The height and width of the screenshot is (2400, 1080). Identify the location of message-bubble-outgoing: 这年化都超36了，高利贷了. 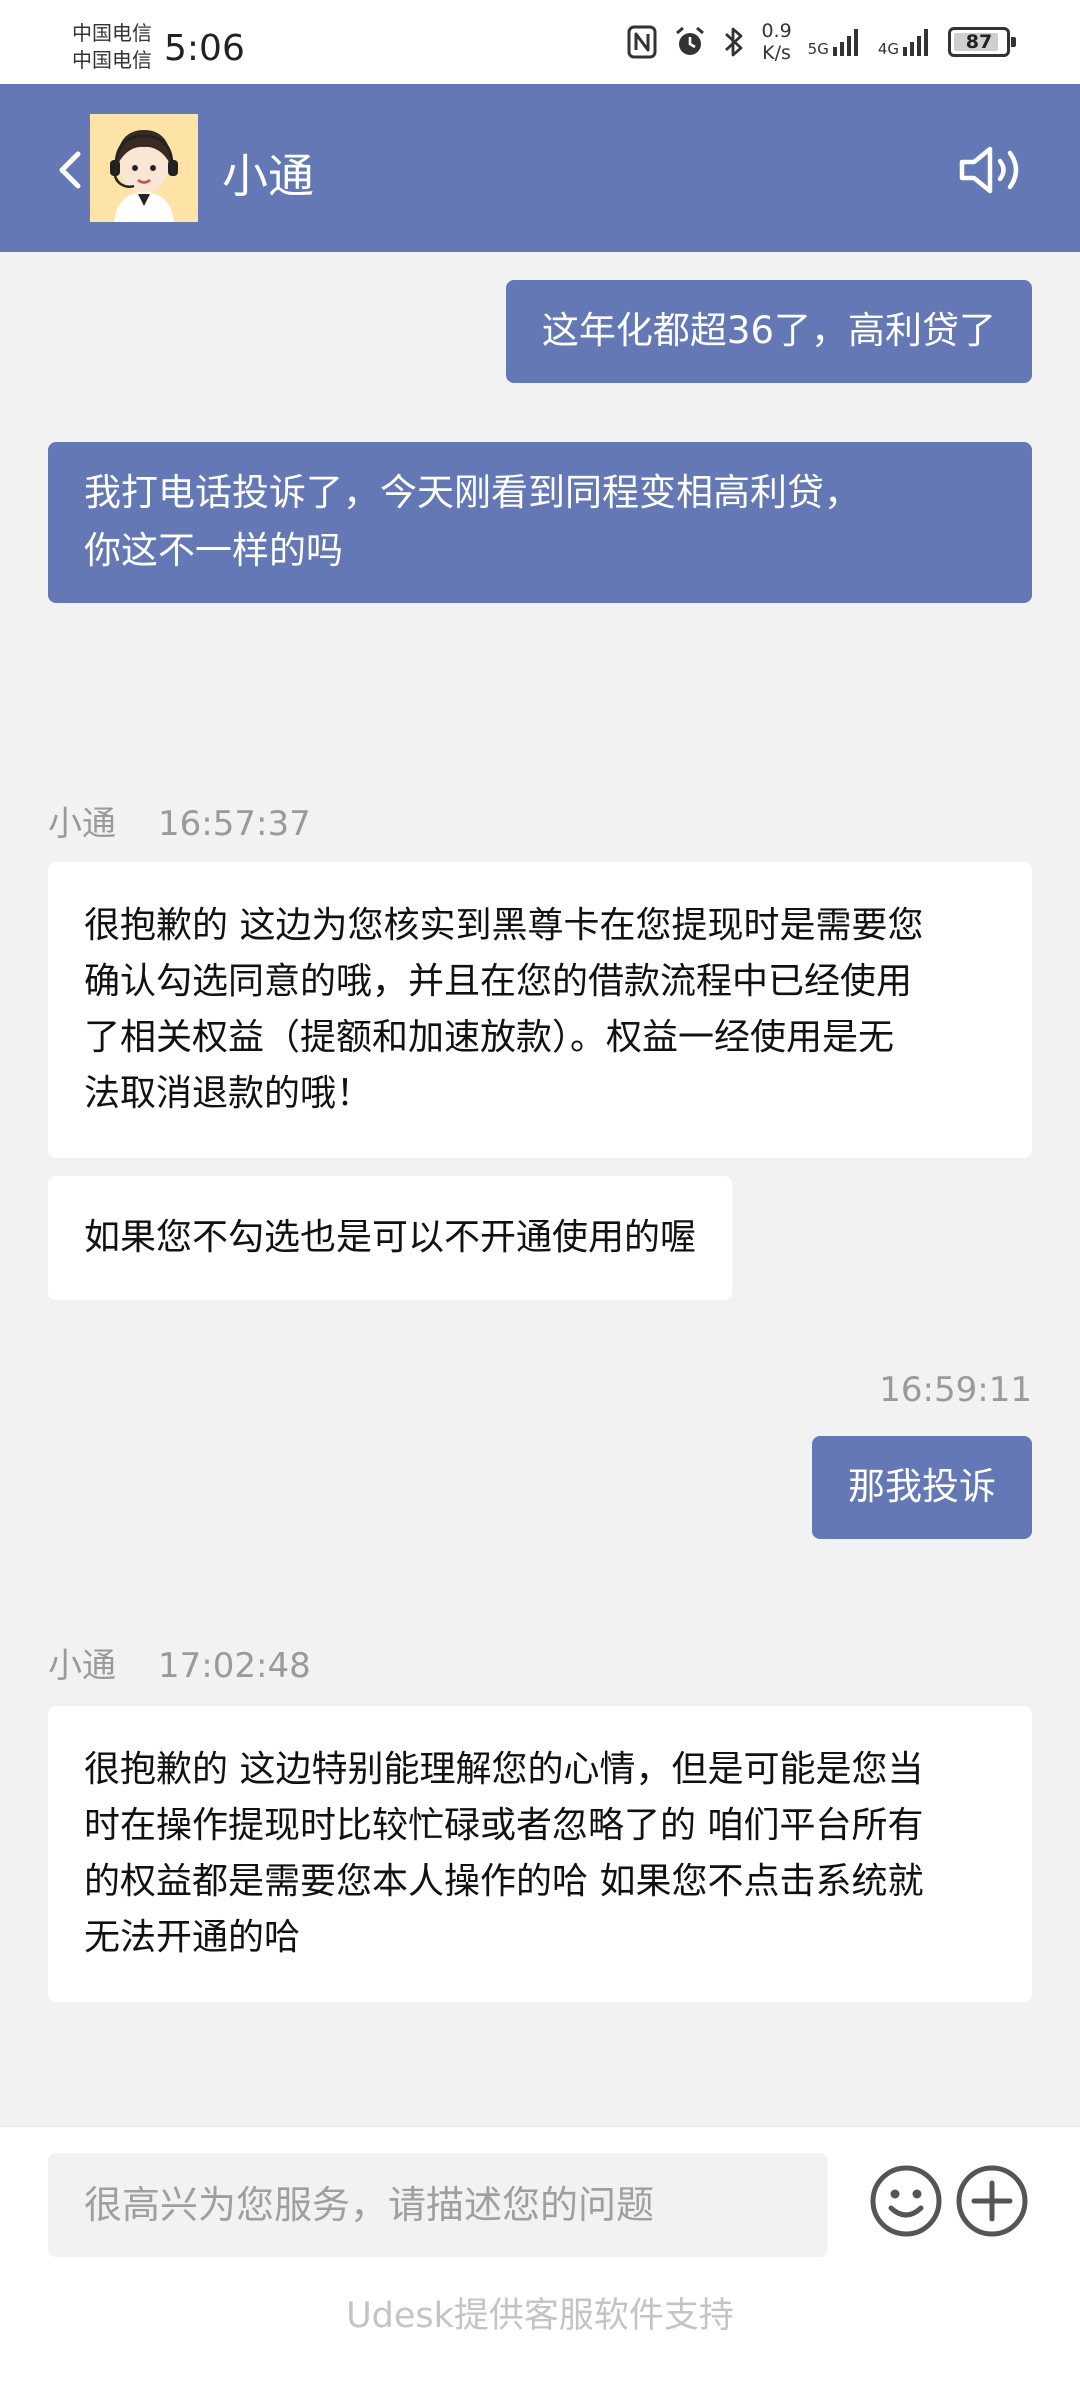
(768, 331).